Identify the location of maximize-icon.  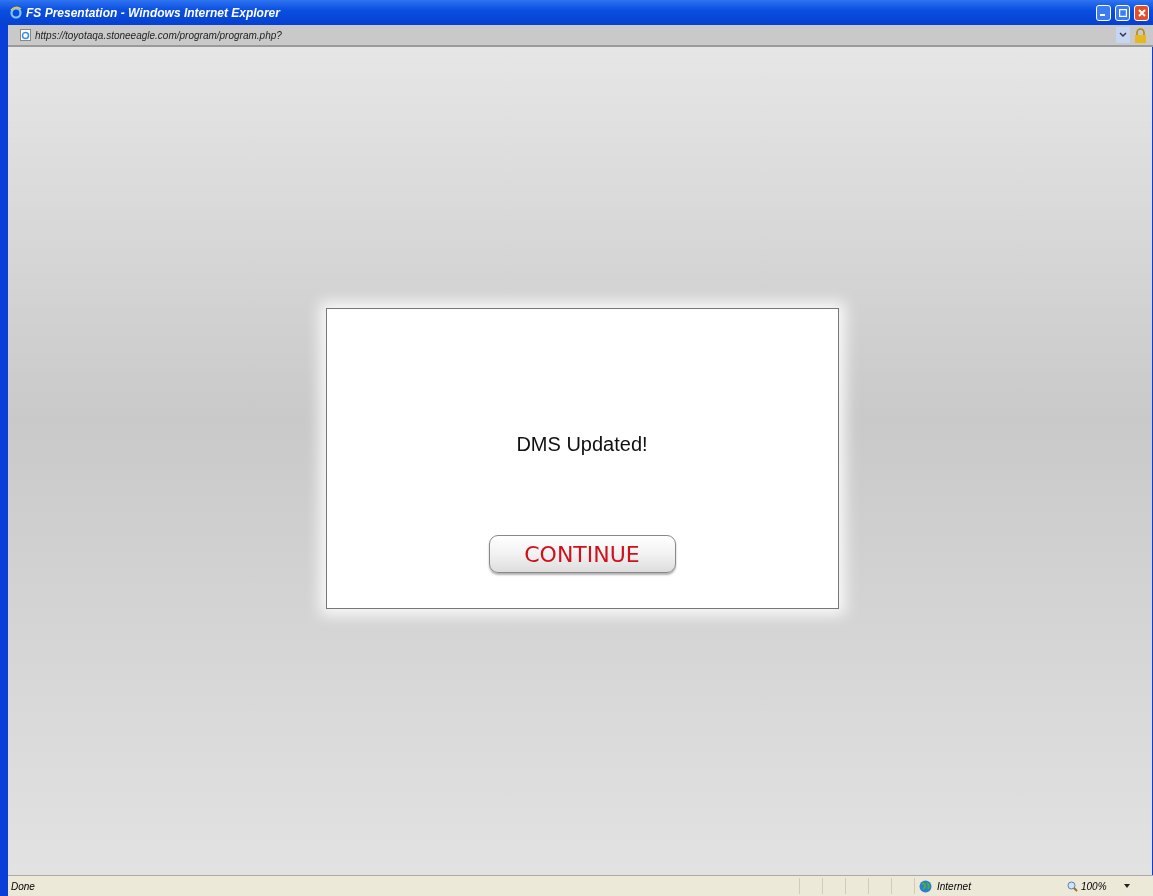
(1122, 12).